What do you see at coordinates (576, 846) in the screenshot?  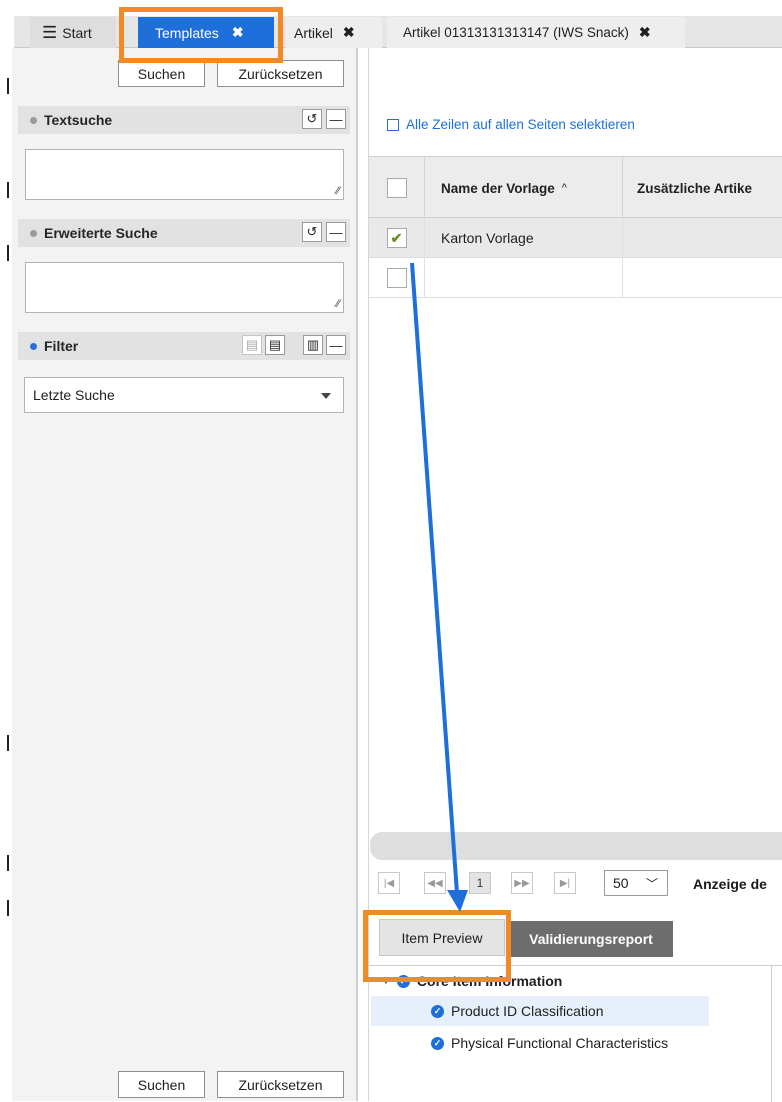 I see `horizontal-scrollbar` at bounding box center [576, 846].